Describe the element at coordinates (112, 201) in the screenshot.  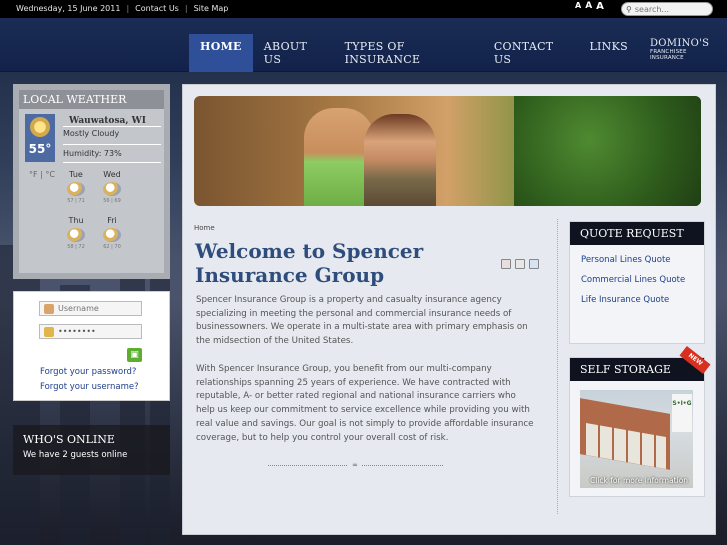
I see `forecast-range: 56 | 69` at that location.